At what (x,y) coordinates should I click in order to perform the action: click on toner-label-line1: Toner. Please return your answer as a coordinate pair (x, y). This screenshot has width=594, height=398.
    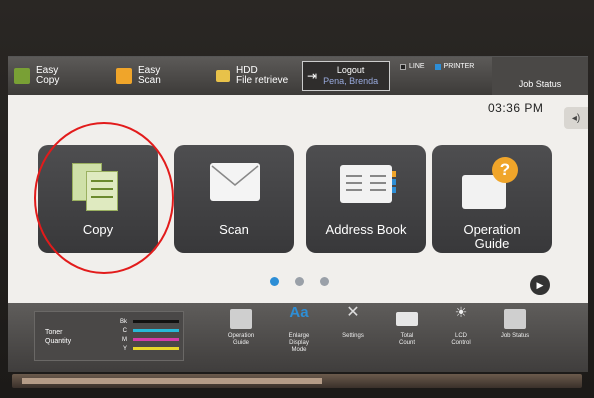
    Looking at the image, I should click on (54, 332).